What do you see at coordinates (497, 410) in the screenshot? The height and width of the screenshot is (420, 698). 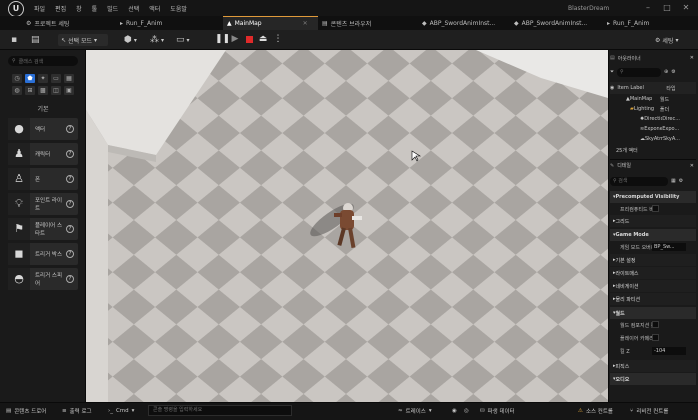 I see `derived-data-button: ⛁ 파생 데이터` at bounding box center [497, 410].